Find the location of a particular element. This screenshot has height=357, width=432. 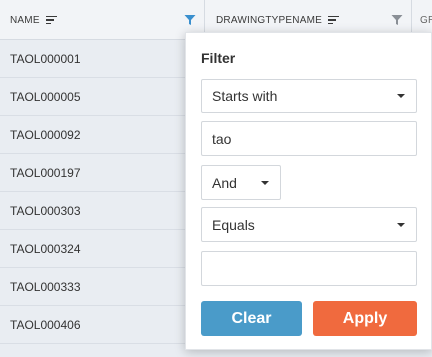

condition2-value-input is located at coordinates (309, 268).